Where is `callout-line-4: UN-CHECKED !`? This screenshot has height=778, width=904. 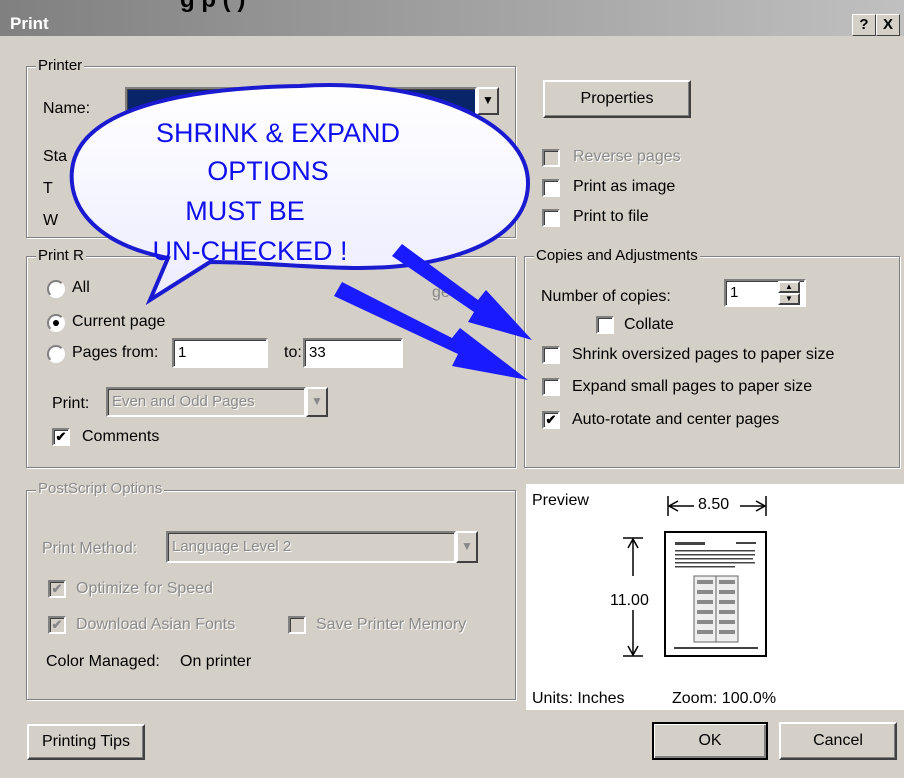
callout-line-4: UN-CHECKED ! is located at coordinates (250, 251).